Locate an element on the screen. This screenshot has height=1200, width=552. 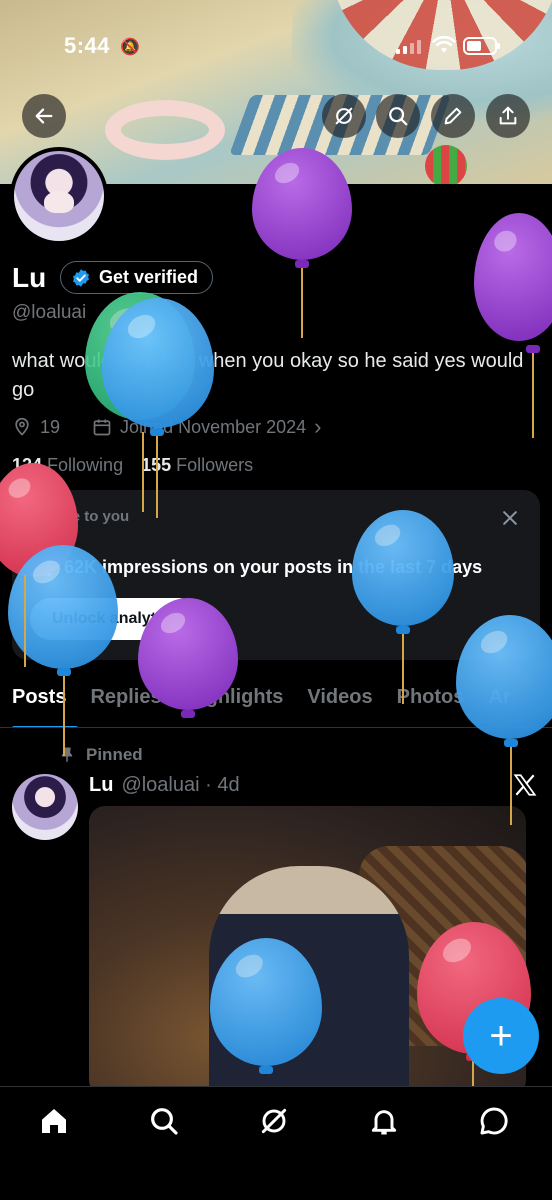
share-button is located at coordinates (508, 116).